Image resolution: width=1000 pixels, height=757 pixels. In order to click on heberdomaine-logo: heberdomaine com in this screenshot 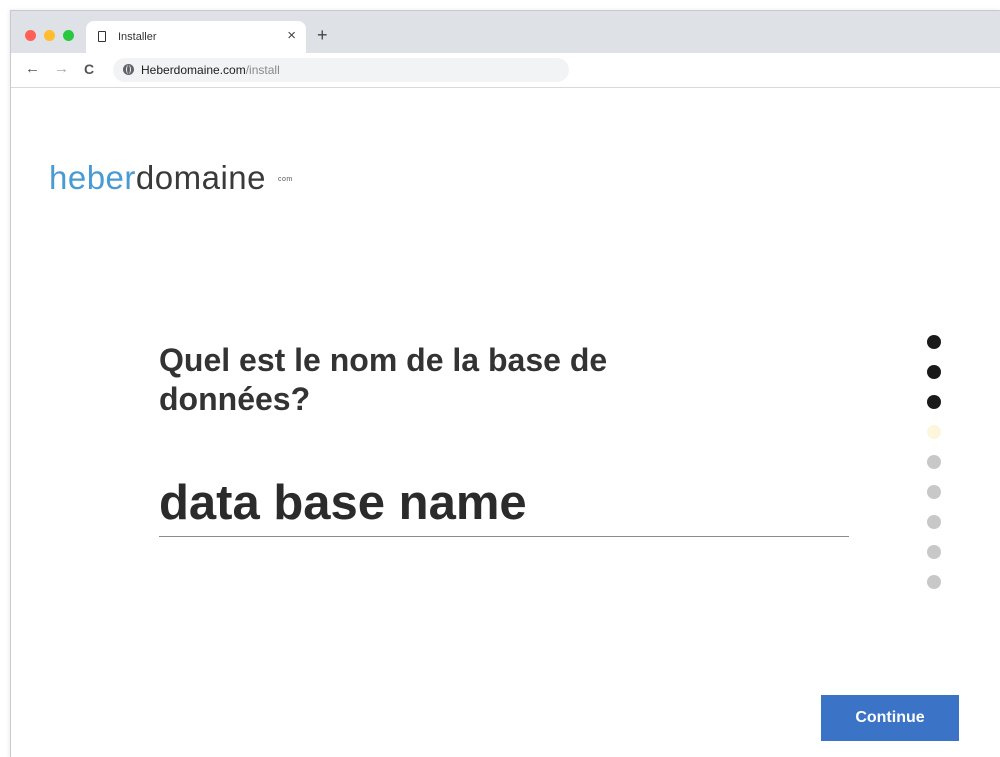, I will do `click(170, 178)`.